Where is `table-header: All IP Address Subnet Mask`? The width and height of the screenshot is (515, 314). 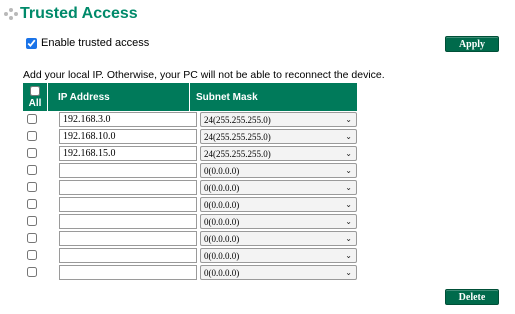 table-header: All IP Address Subnet Mask is located at coordinates (190, 97).